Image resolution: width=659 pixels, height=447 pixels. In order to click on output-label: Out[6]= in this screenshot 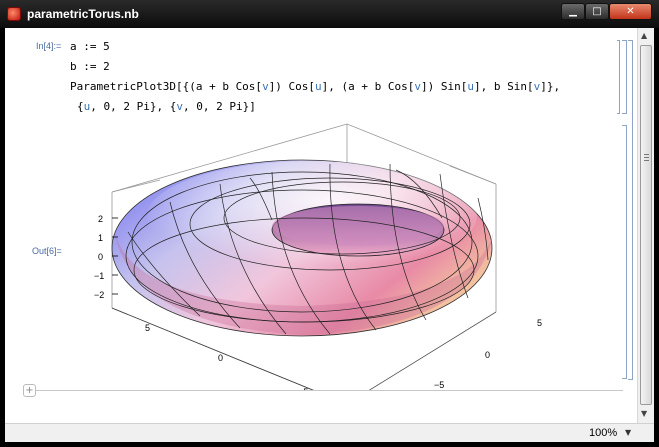, I will do `click(47, 251)`.